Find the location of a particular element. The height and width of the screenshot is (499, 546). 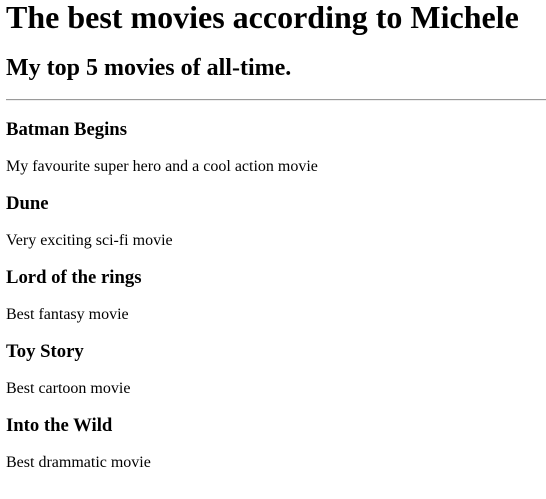

movie-title: Batman Begins is located at coordinates (66, 129).